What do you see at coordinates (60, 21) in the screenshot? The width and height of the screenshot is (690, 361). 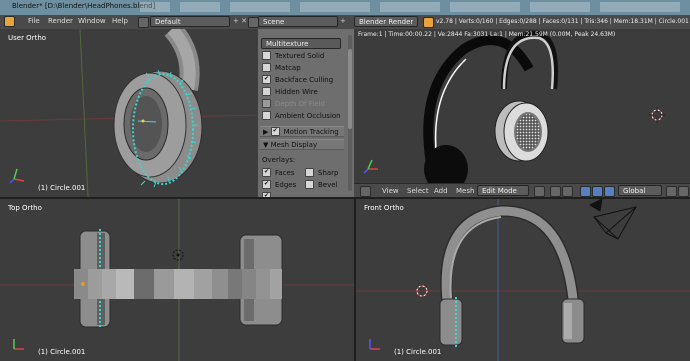 I see `menu-render: Render` at bounding box center [60, 21].